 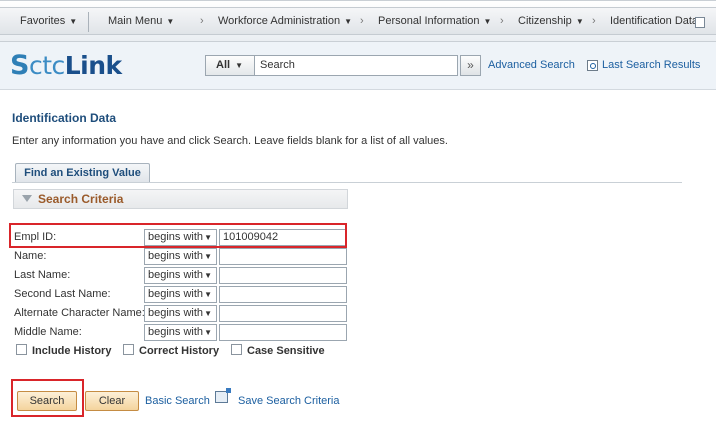 I want to click on last-search-results-link: Last Search Results, so click(x=651, y=65).